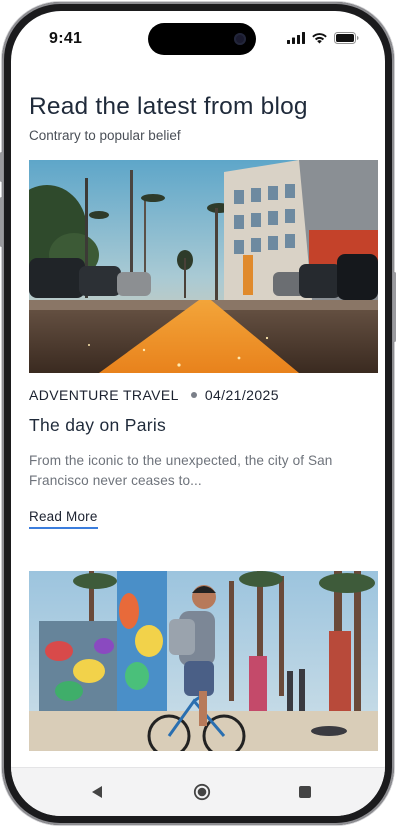 This screenshot has height=829, width=400. Describe the element at coordinates (241, 395) in the screenshot. I see `post-date: 04/21/2025` at that location.